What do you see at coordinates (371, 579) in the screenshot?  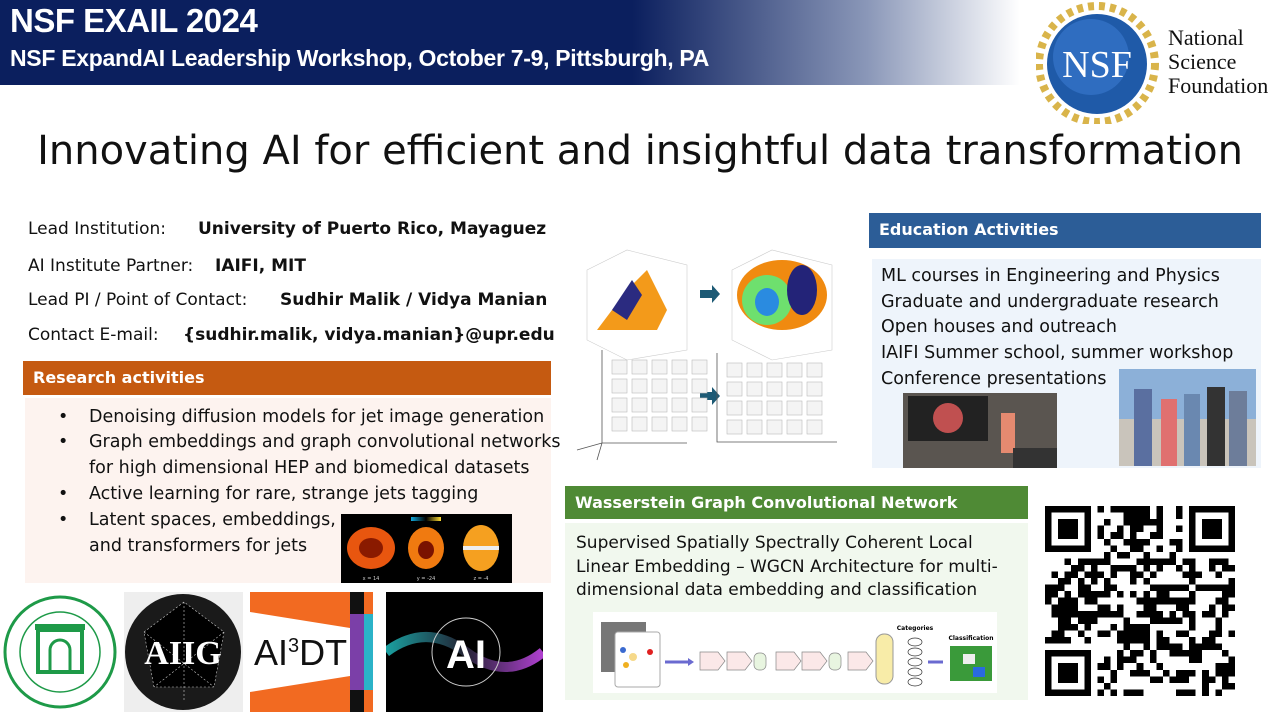 I see `svg-text: x = 14` at bounding box center [371, 579].